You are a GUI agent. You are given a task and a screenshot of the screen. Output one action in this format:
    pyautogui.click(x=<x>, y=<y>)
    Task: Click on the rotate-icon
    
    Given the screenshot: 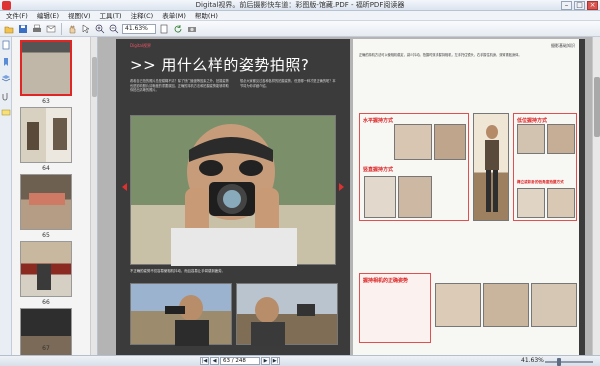 What is the action you would take?
    pyautogui.click(x=178, y=29)
    